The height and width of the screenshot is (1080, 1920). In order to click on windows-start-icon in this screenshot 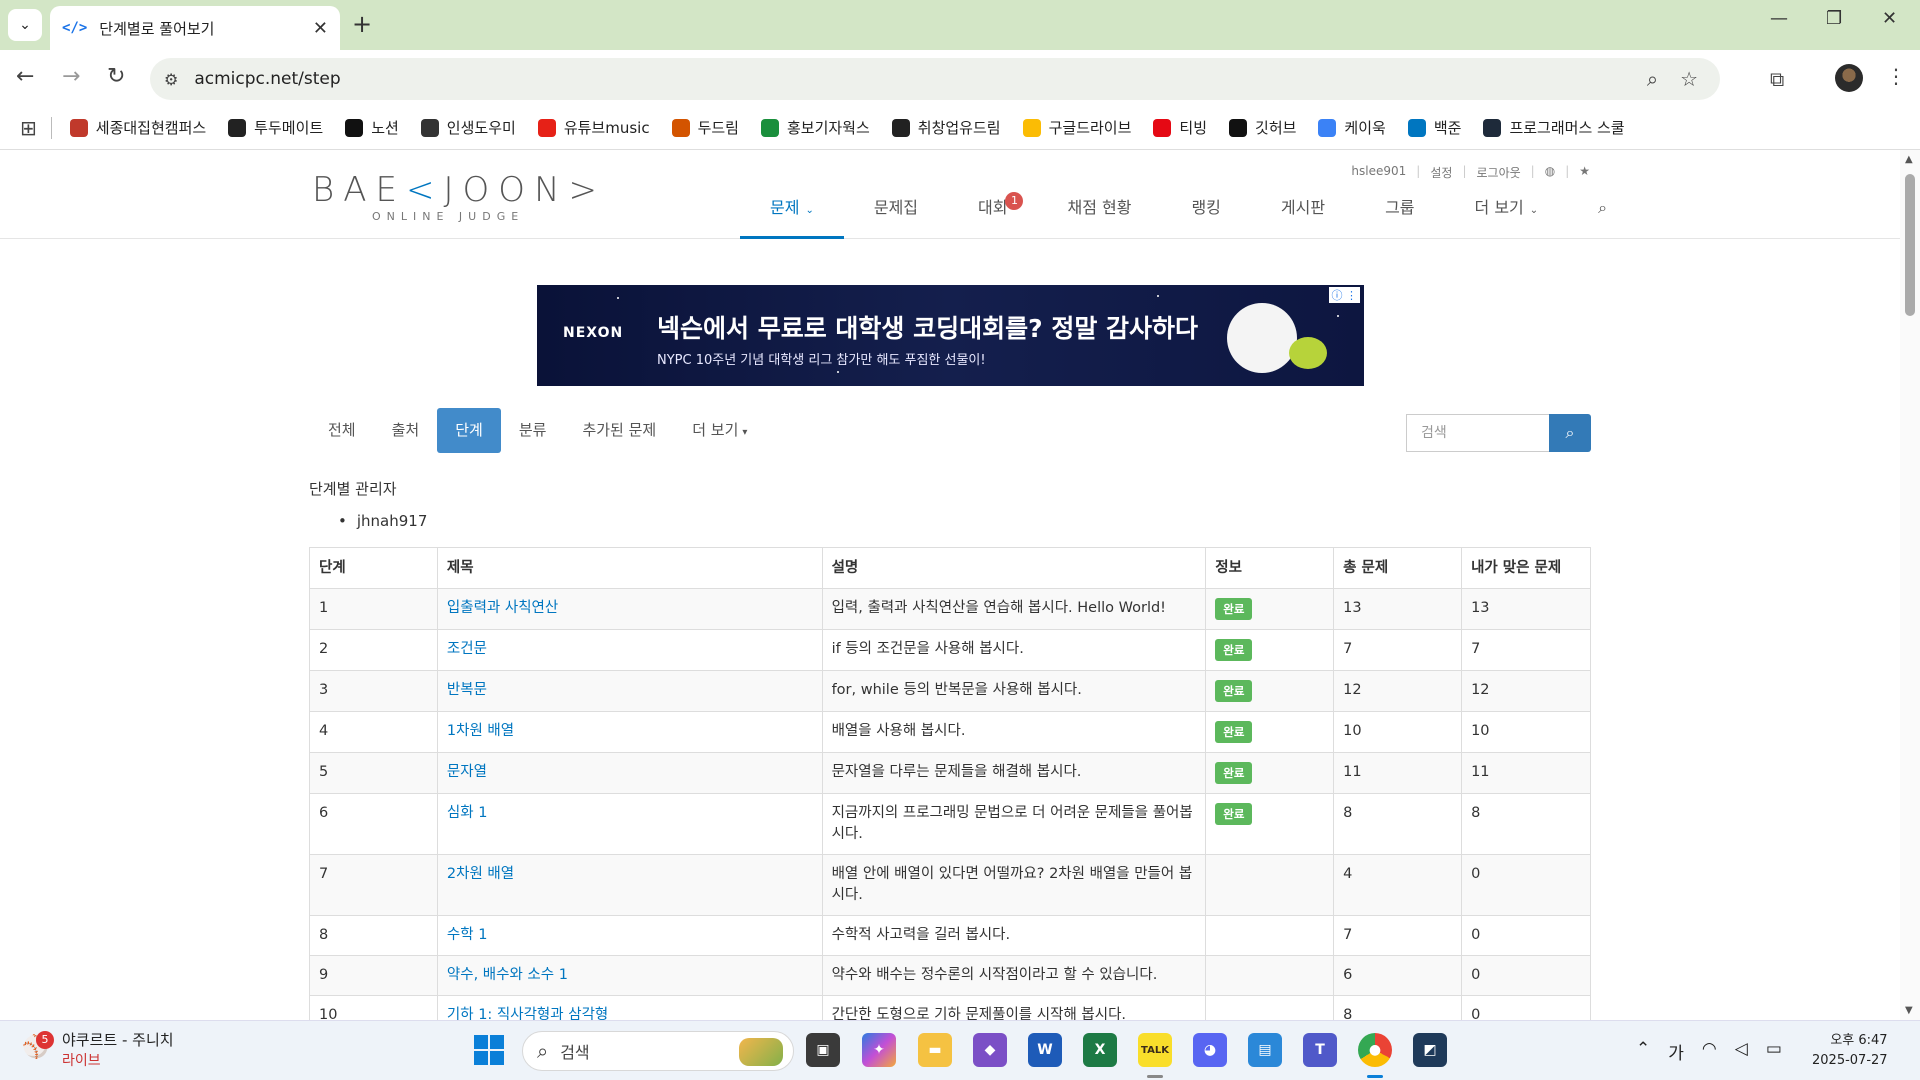, I will do `click(489, 1050)`.